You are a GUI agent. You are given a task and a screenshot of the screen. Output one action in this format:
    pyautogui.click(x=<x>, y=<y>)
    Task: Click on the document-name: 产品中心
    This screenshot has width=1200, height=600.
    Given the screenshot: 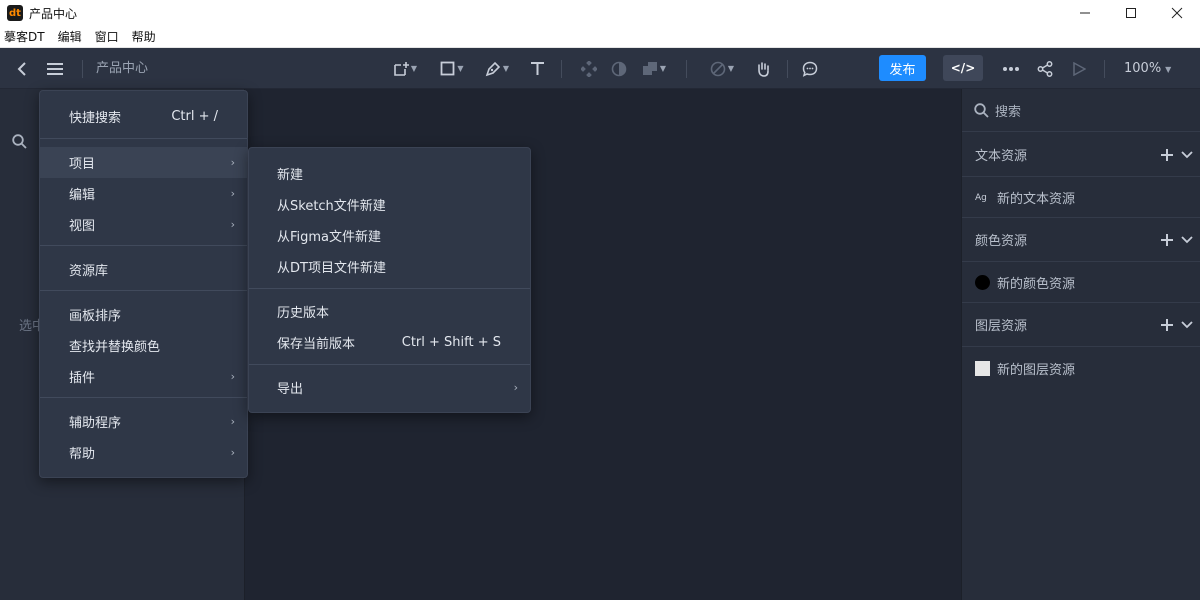 What is the action you would take?
    pyautogui.click(x=122, y=68)
    